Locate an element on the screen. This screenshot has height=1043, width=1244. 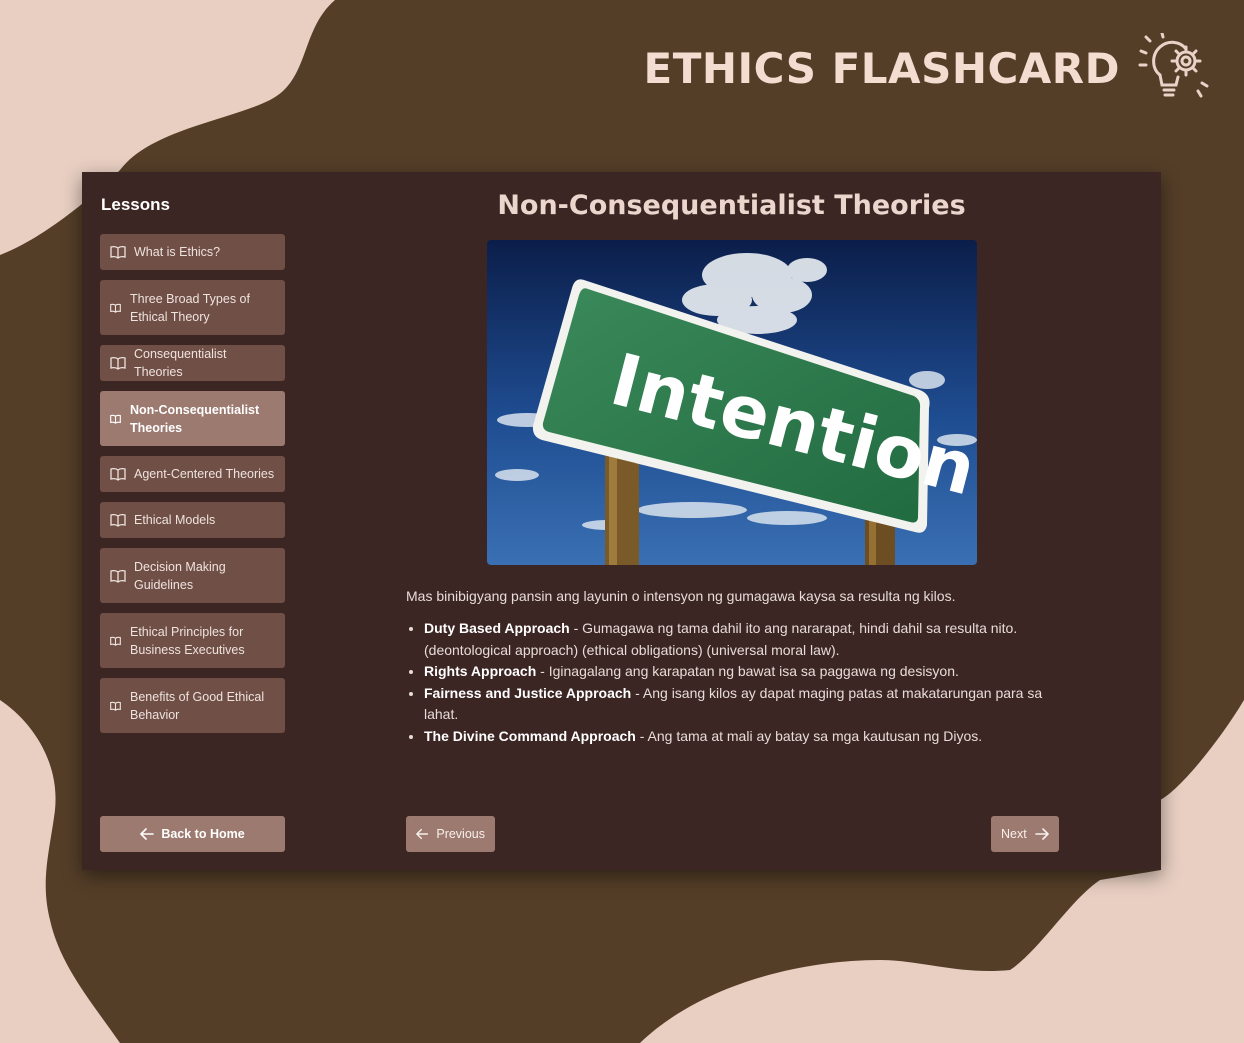
sidebar-item-label: Decision Making Guidelines is located at coordinates (180, 575).